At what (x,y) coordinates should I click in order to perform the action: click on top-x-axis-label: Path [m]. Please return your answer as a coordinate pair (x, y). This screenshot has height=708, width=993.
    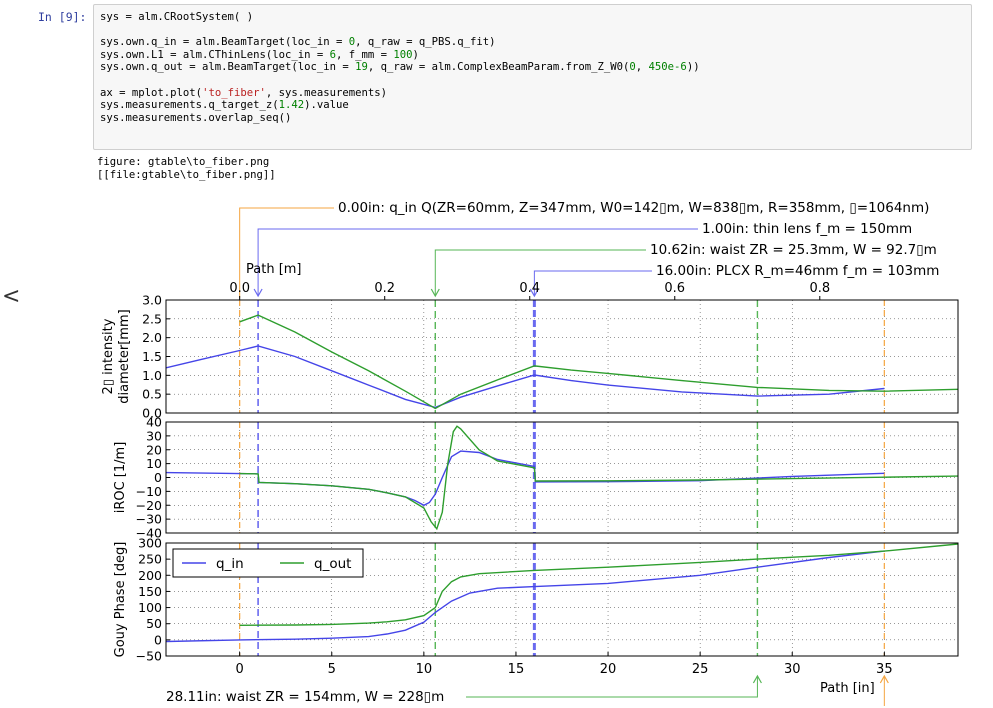
    Looking at the image, I should click on (274, 269).